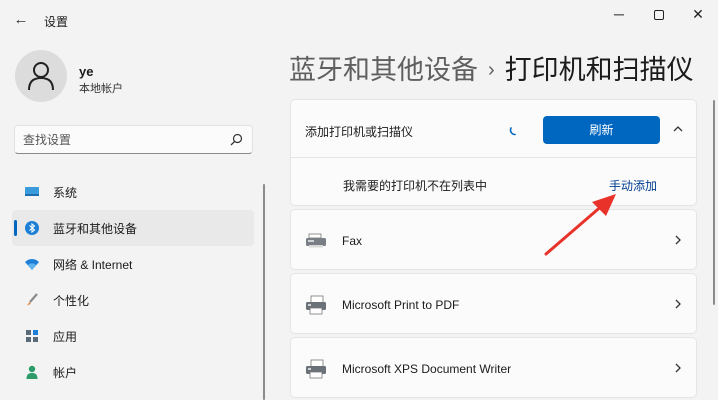 The image size is (718, 400). I want to click on maximize-icon, so click(659, 15).